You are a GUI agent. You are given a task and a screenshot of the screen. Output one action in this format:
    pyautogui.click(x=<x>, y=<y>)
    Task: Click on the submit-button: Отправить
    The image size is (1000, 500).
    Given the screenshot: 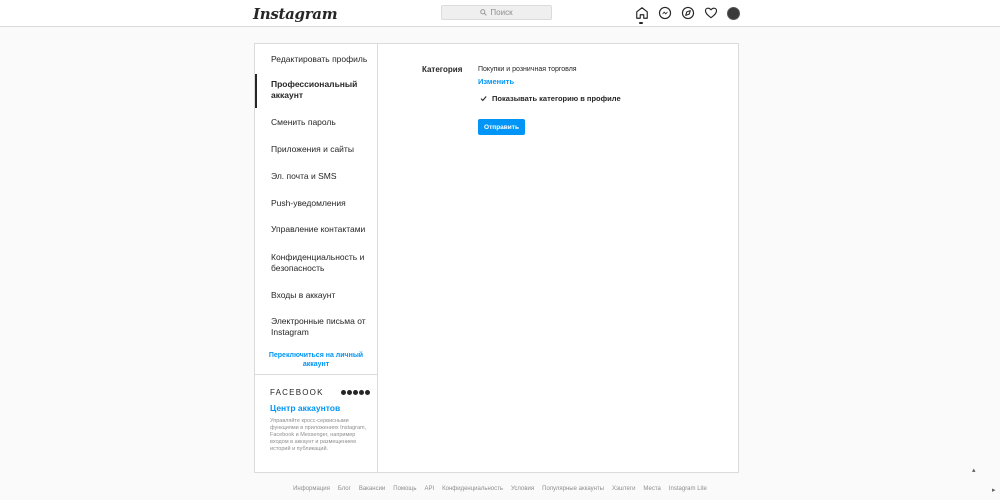 What is the action you would take?
    pyautogui.click(x=501, y=127)
    